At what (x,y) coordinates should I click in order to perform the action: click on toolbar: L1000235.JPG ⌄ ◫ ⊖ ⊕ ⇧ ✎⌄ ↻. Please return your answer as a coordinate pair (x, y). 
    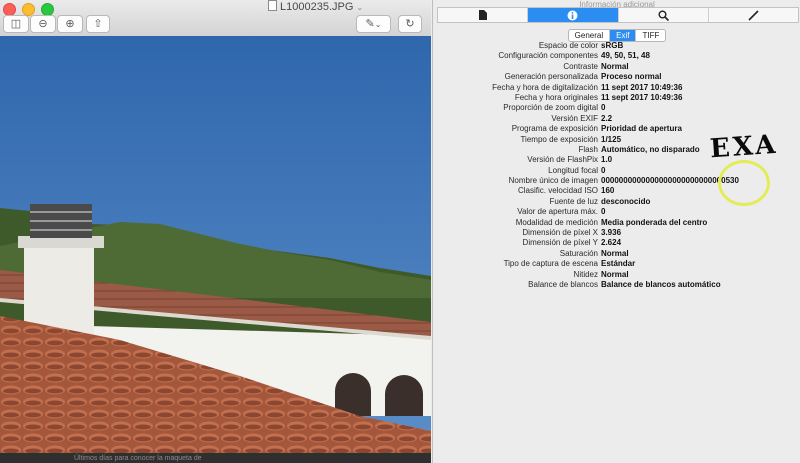
    Looking at the image, I should click on (215, 18).